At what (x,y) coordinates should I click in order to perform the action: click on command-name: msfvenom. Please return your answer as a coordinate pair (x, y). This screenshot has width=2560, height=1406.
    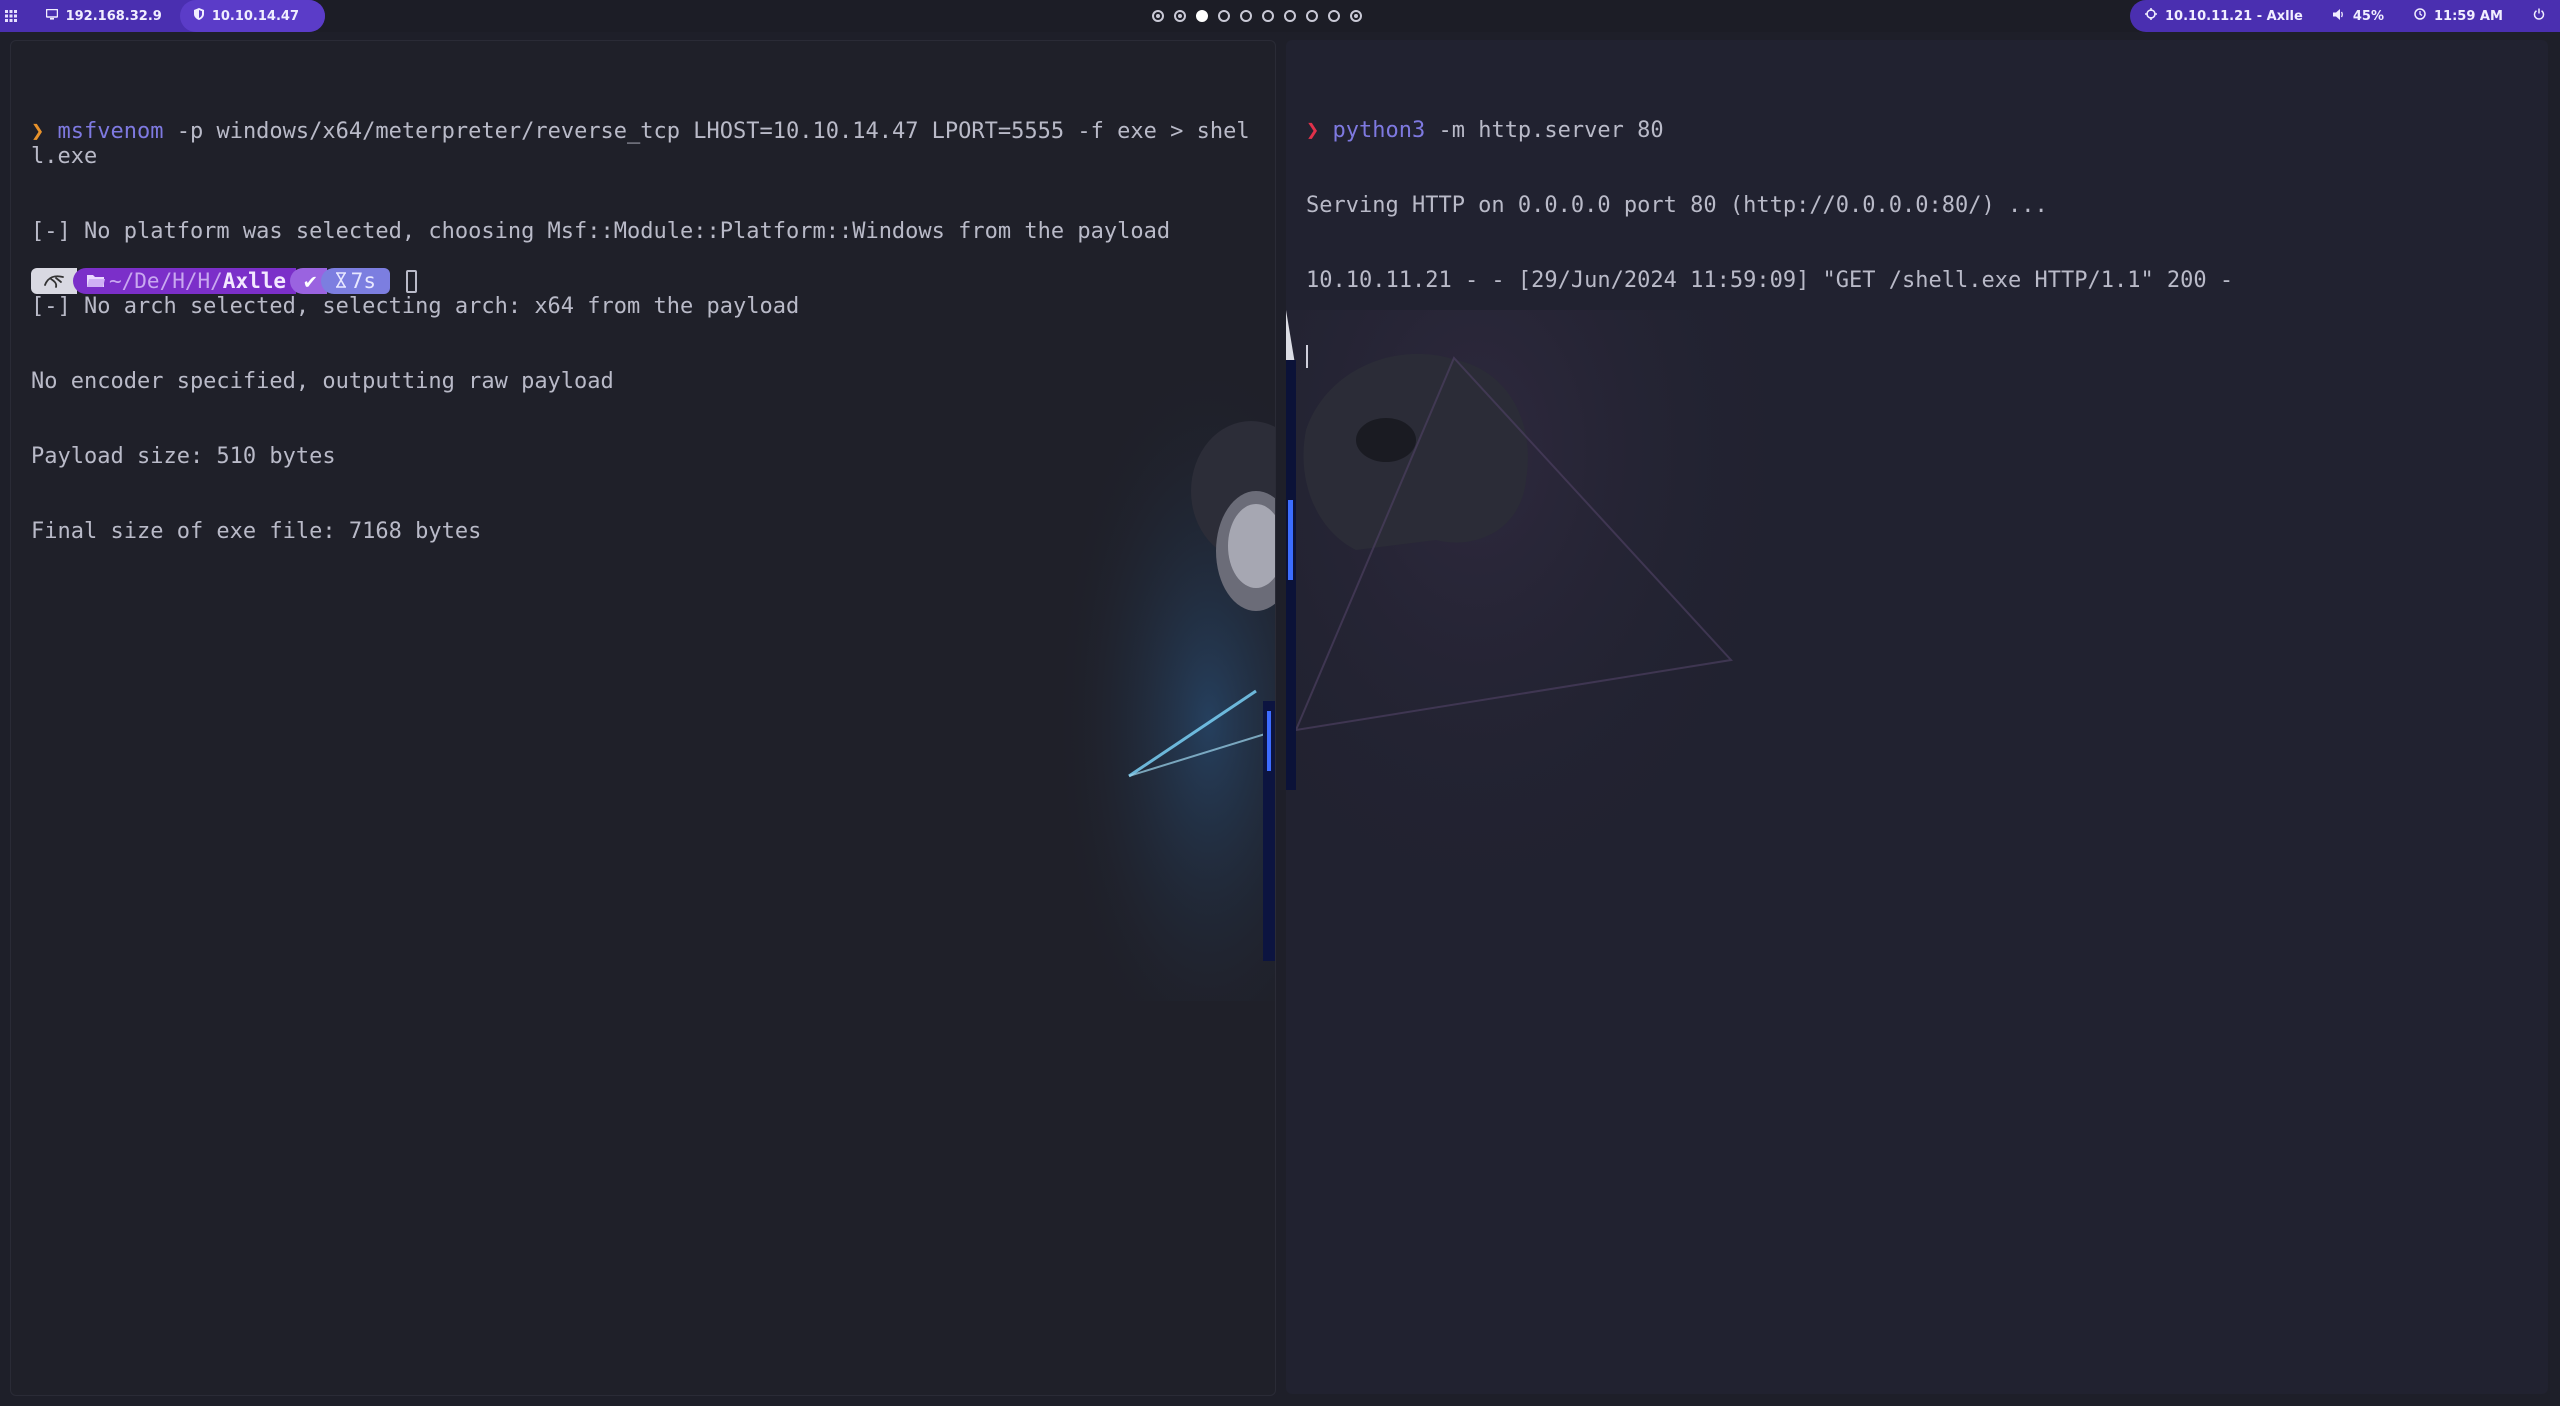
    Looking at the image, I should click on (110, 131).